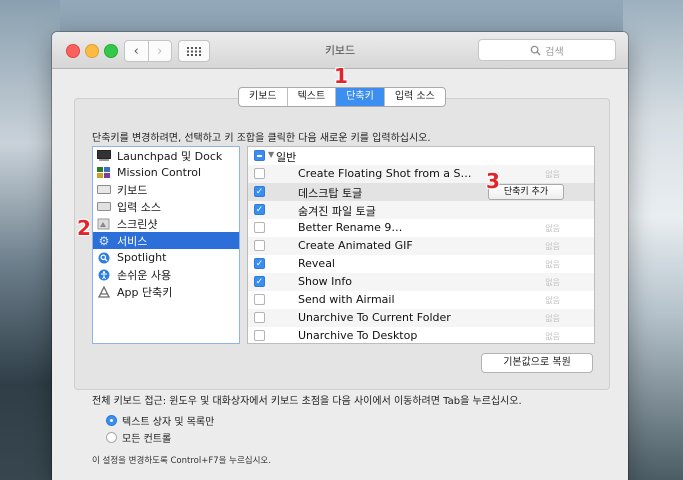 This screenshot has width=683, height=480. I want to click on app-shortcuts-icon, so click(104, 291).